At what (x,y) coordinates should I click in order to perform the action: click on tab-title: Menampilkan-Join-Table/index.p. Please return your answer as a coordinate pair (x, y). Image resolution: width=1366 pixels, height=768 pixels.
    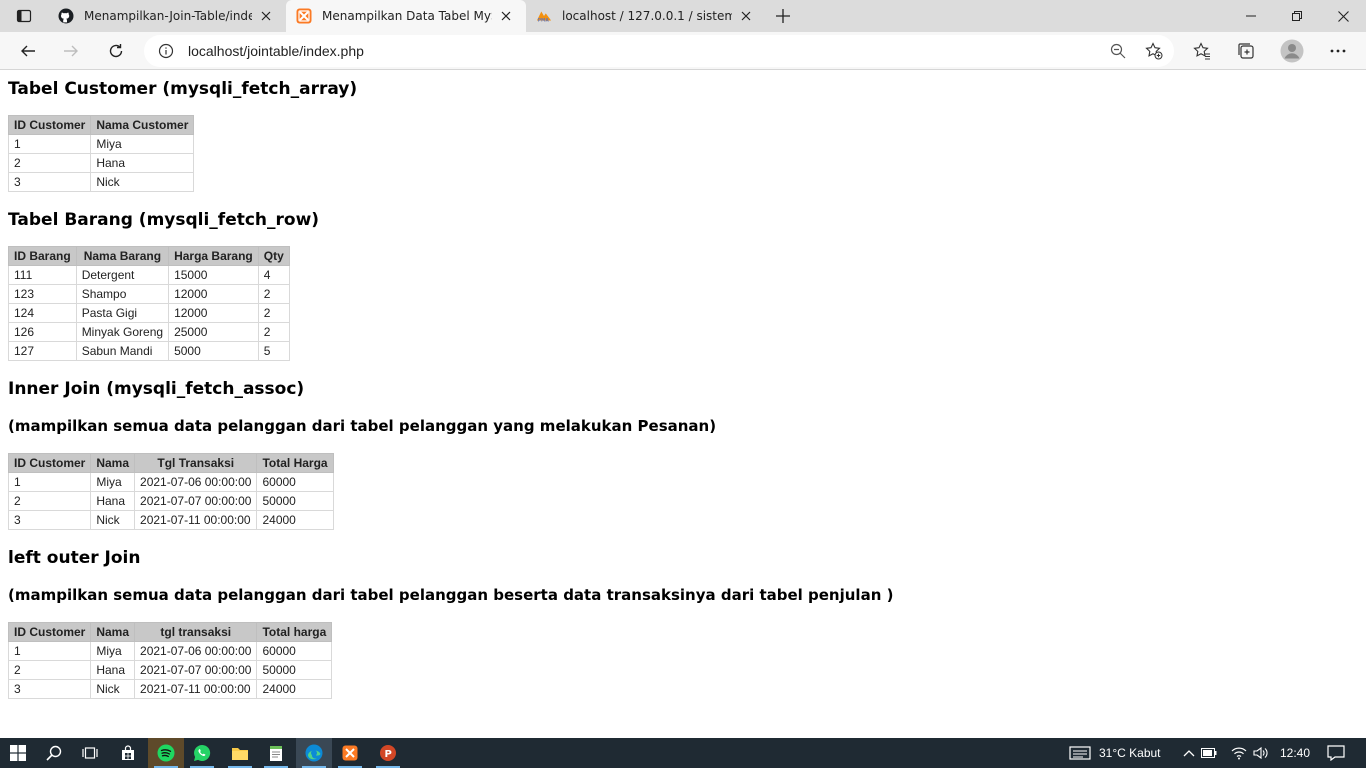
    Looking at the image, I should click on (168, 16).